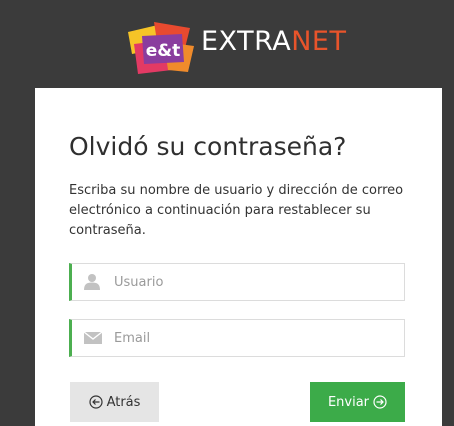 This screenshot has height=426, width=454. I want to click on brand-name-part2: NET, so click(319, 41).